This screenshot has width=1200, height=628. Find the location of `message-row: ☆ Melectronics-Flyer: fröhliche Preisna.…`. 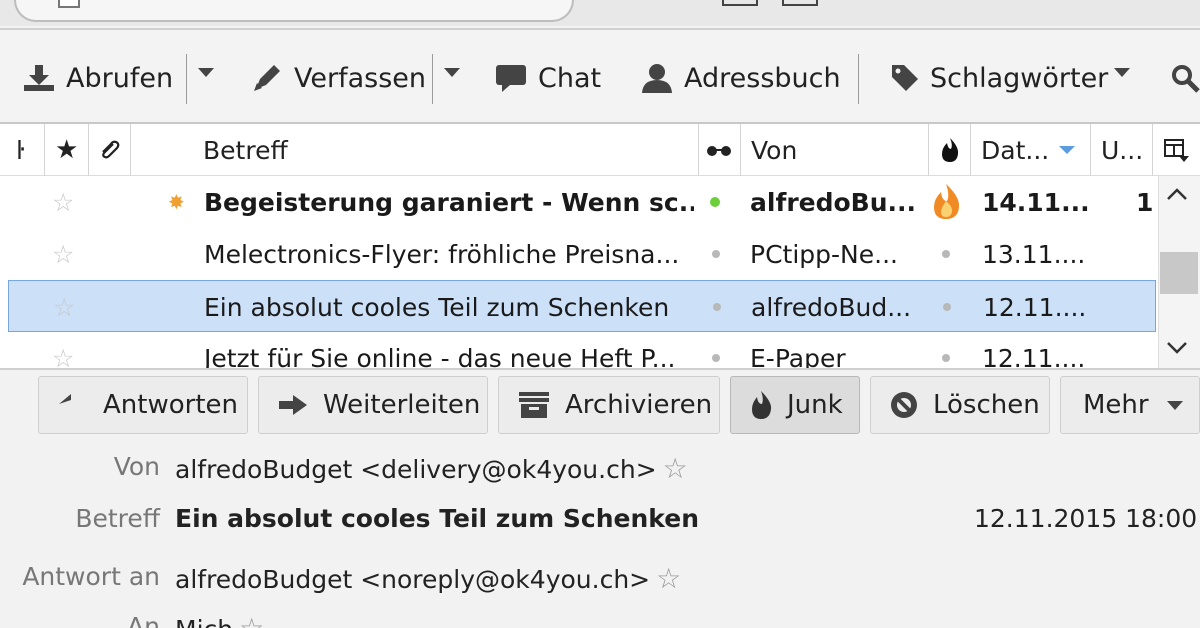

message-row: ☆ Melectronics-Flyer: fröhliche Preisna.… is located at coordinates (579, 254).